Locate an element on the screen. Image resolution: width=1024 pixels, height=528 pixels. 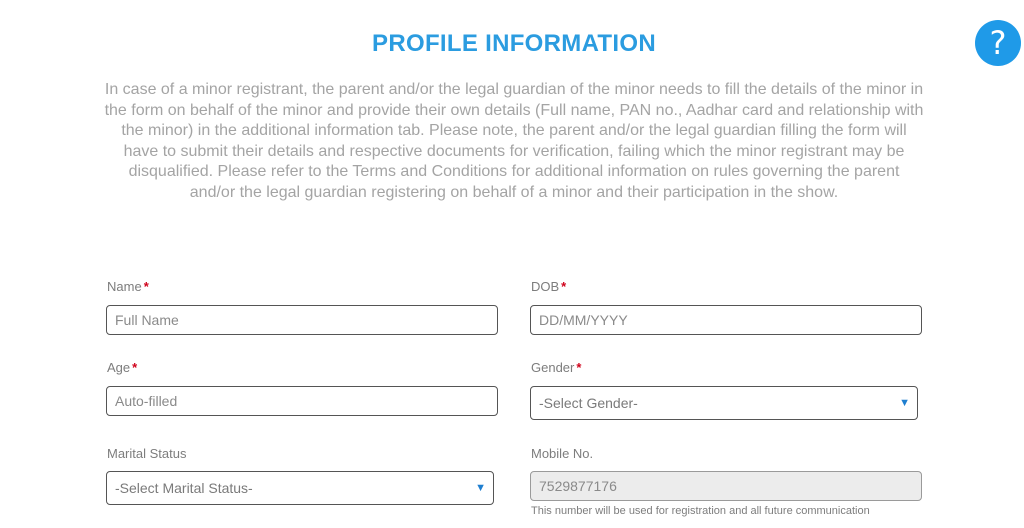
age-input is located at coordinates (302, 401).